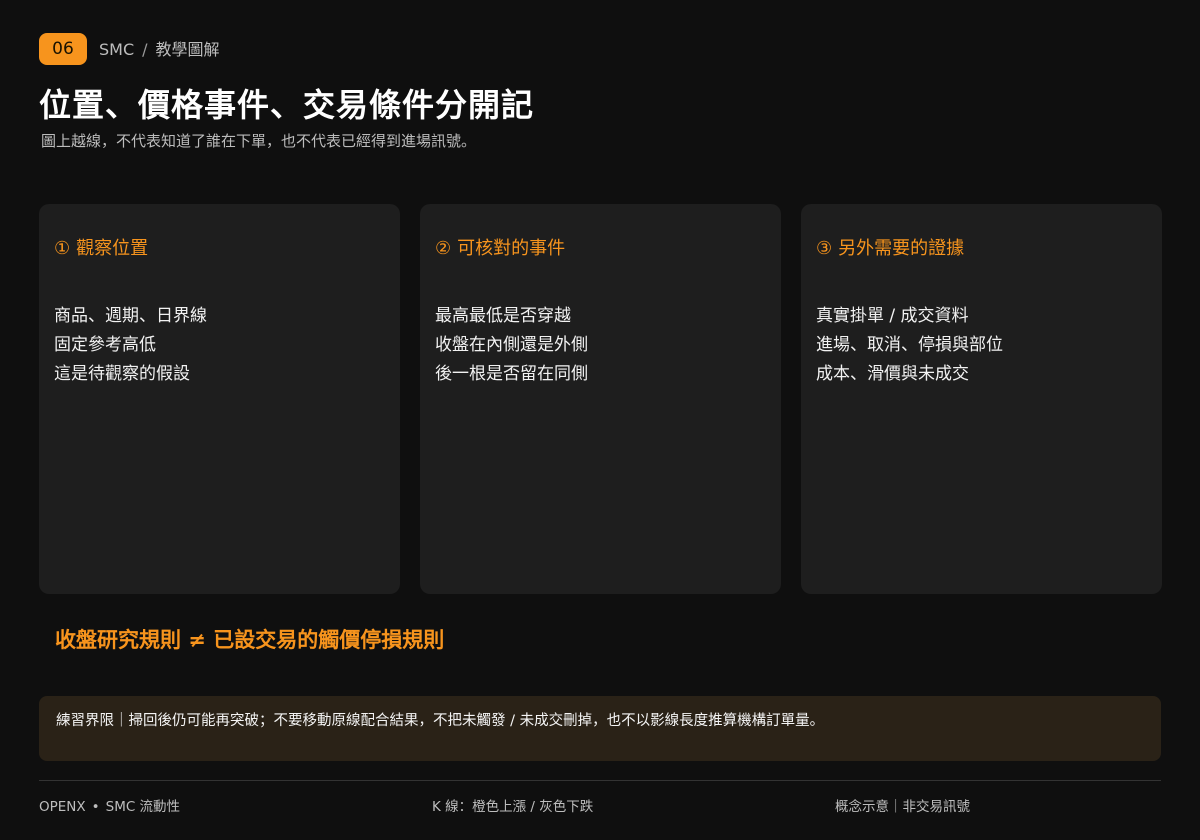 This screenshot has width=1200, height=840. What do you see at coordinates (600, 399) in the screenshot?
I see `card-checkable-events: ② 可核對的事件 最高最低是否穿越 收盤在內側還是外側 後一根是否留在同側` at bounding box center [600, 399].